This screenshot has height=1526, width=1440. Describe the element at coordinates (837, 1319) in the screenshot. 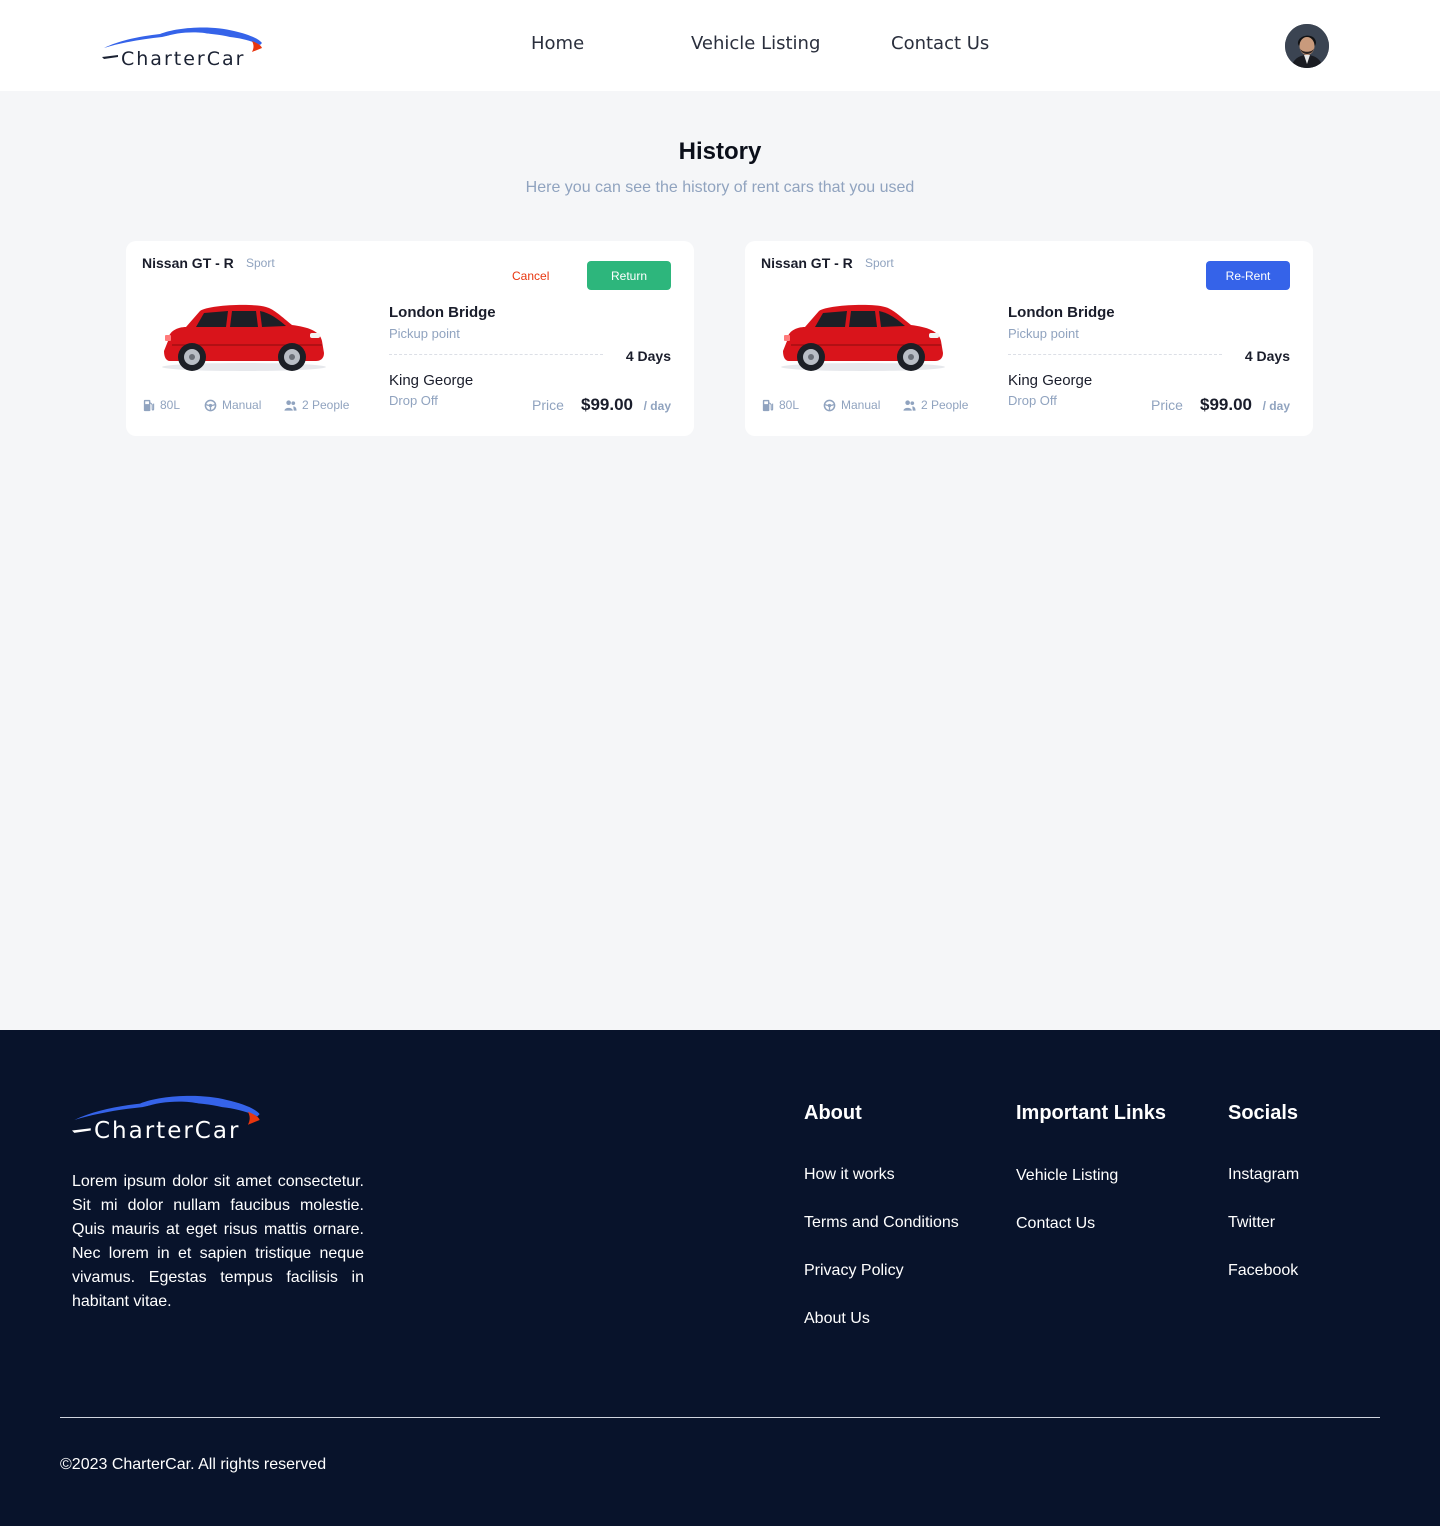

I see `footer-link-about-us: About Us` at that location.